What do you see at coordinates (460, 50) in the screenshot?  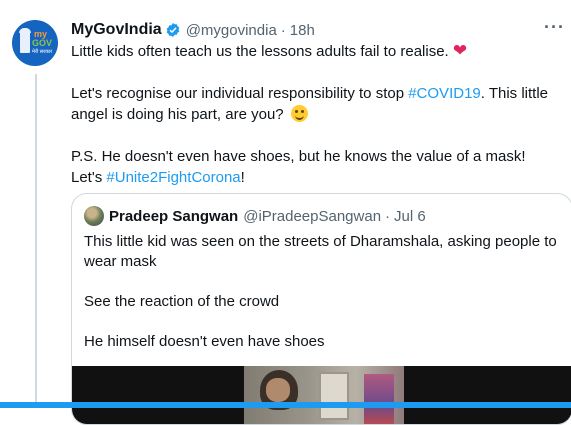 I see `heart-emoji: ❤` at bounding box center [460, 50].